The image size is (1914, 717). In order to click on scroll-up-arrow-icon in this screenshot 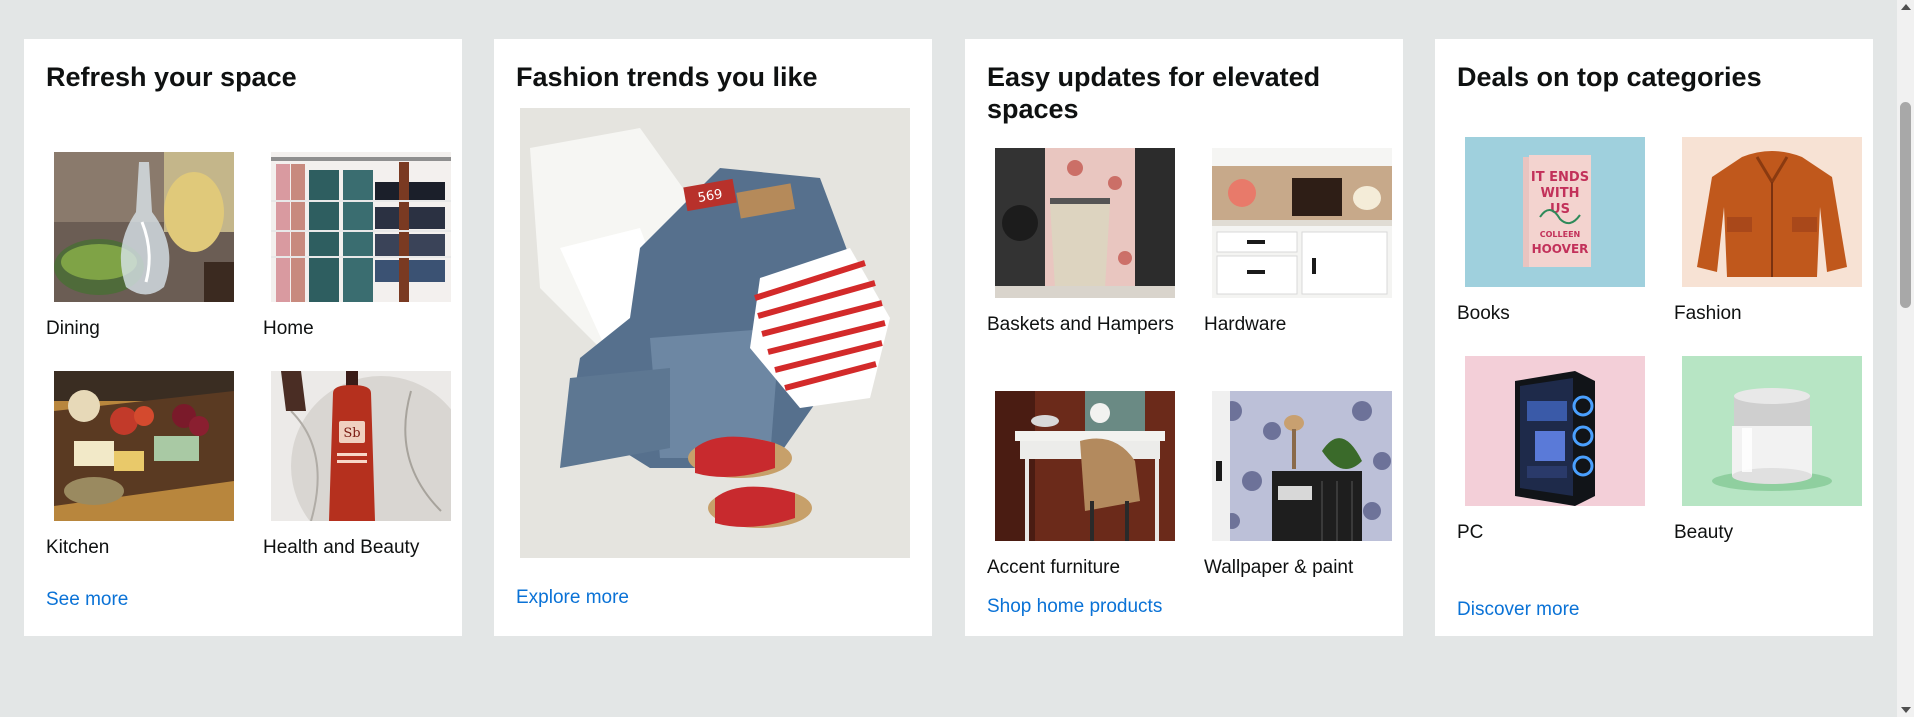, I will do `click(1906, 7)`.